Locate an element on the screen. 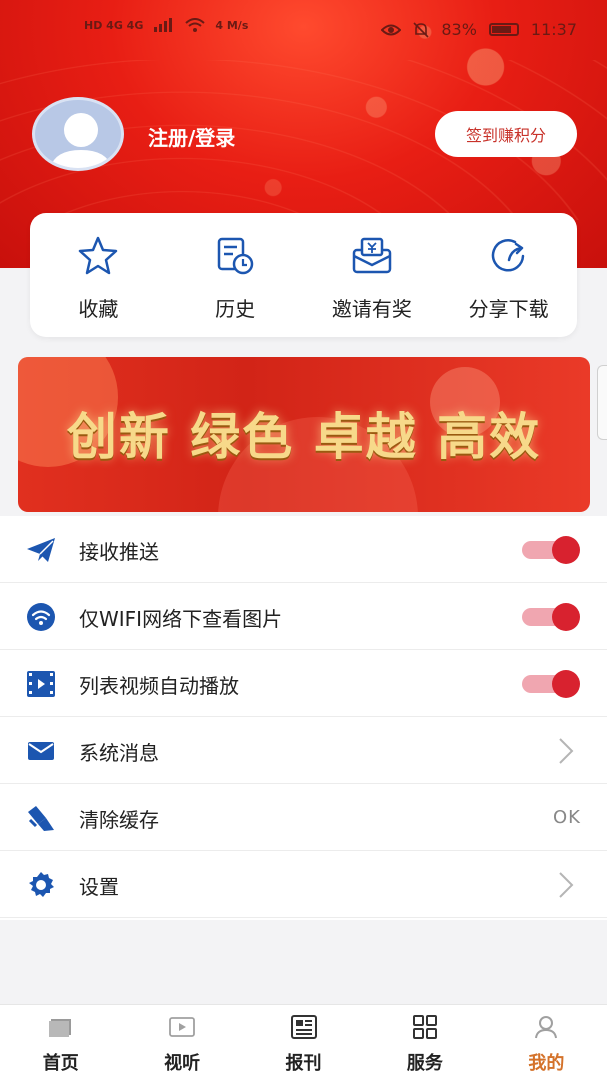 This screenshot has height=1080, width=607. quick-action-label: 邀请有奖 is located at coordinates (371, 309).